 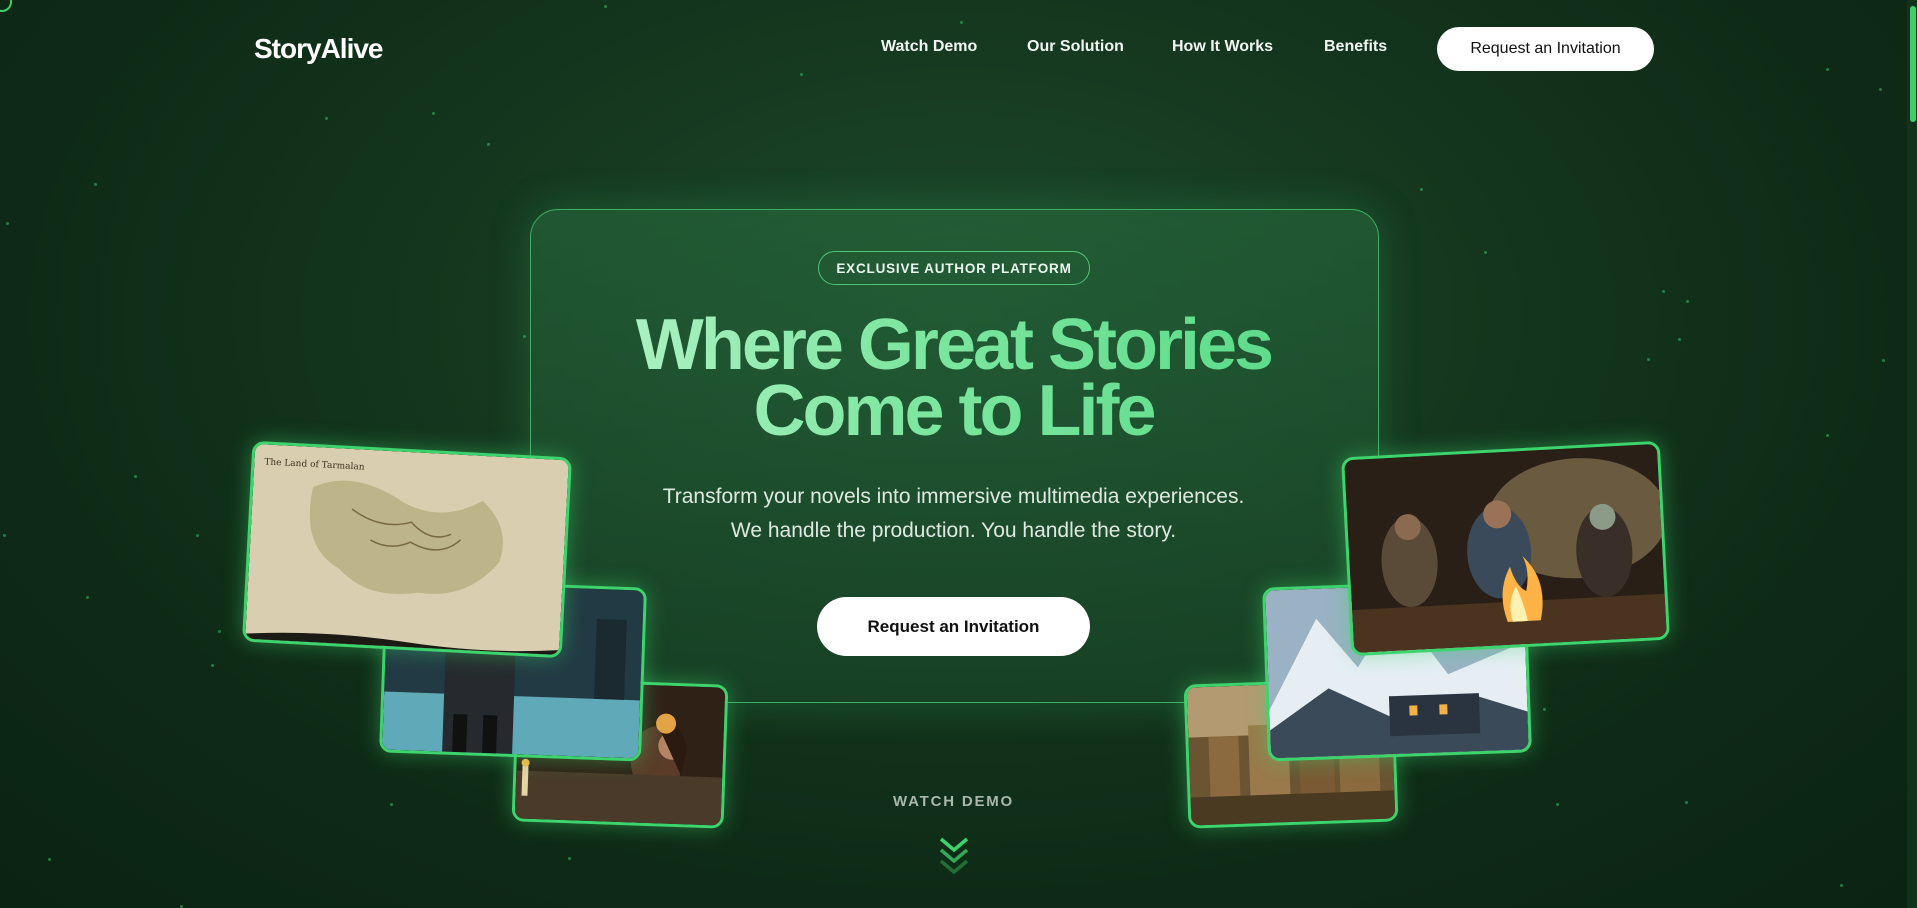 I want to click on hero-headline: Where Great Stories Come to Life, so click(x=953, y=378).